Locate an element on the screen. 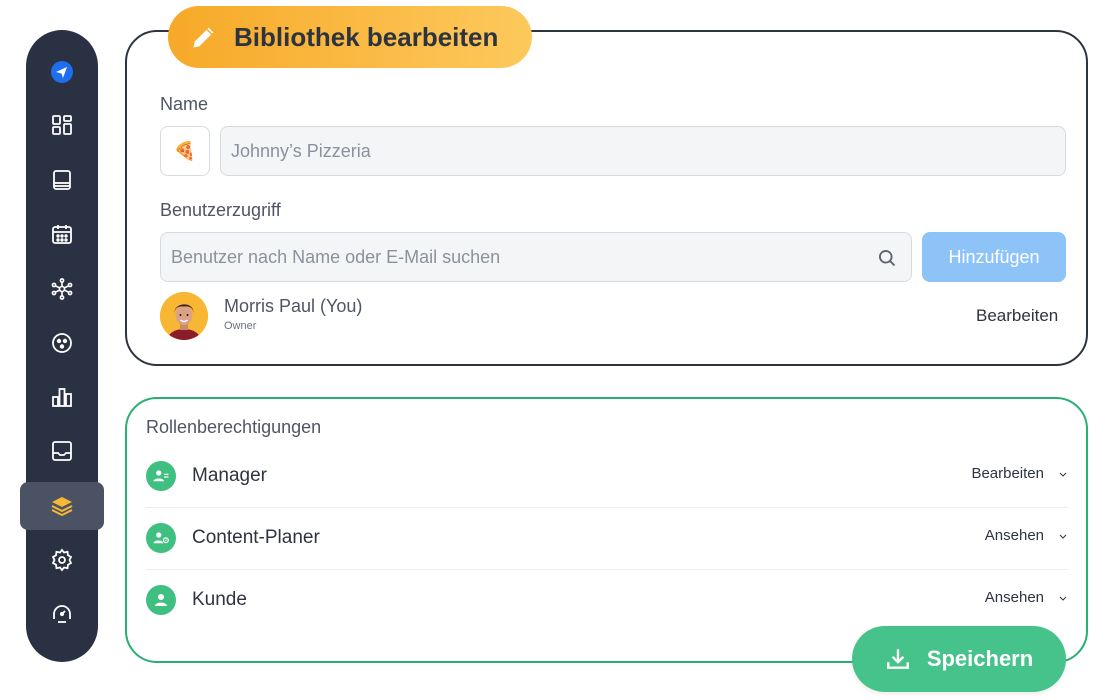  role-row-kunde: Kunde Ansehen is located at coordinates (607, 601).